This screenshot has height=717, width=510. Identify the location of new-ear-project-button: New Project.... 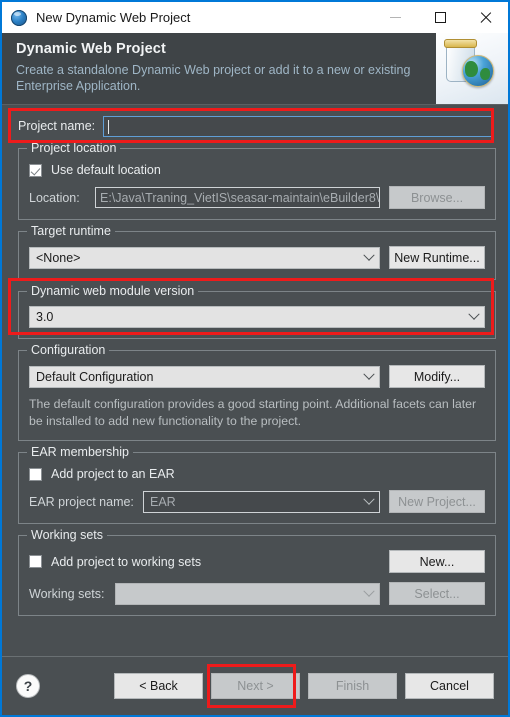
(437, 501).